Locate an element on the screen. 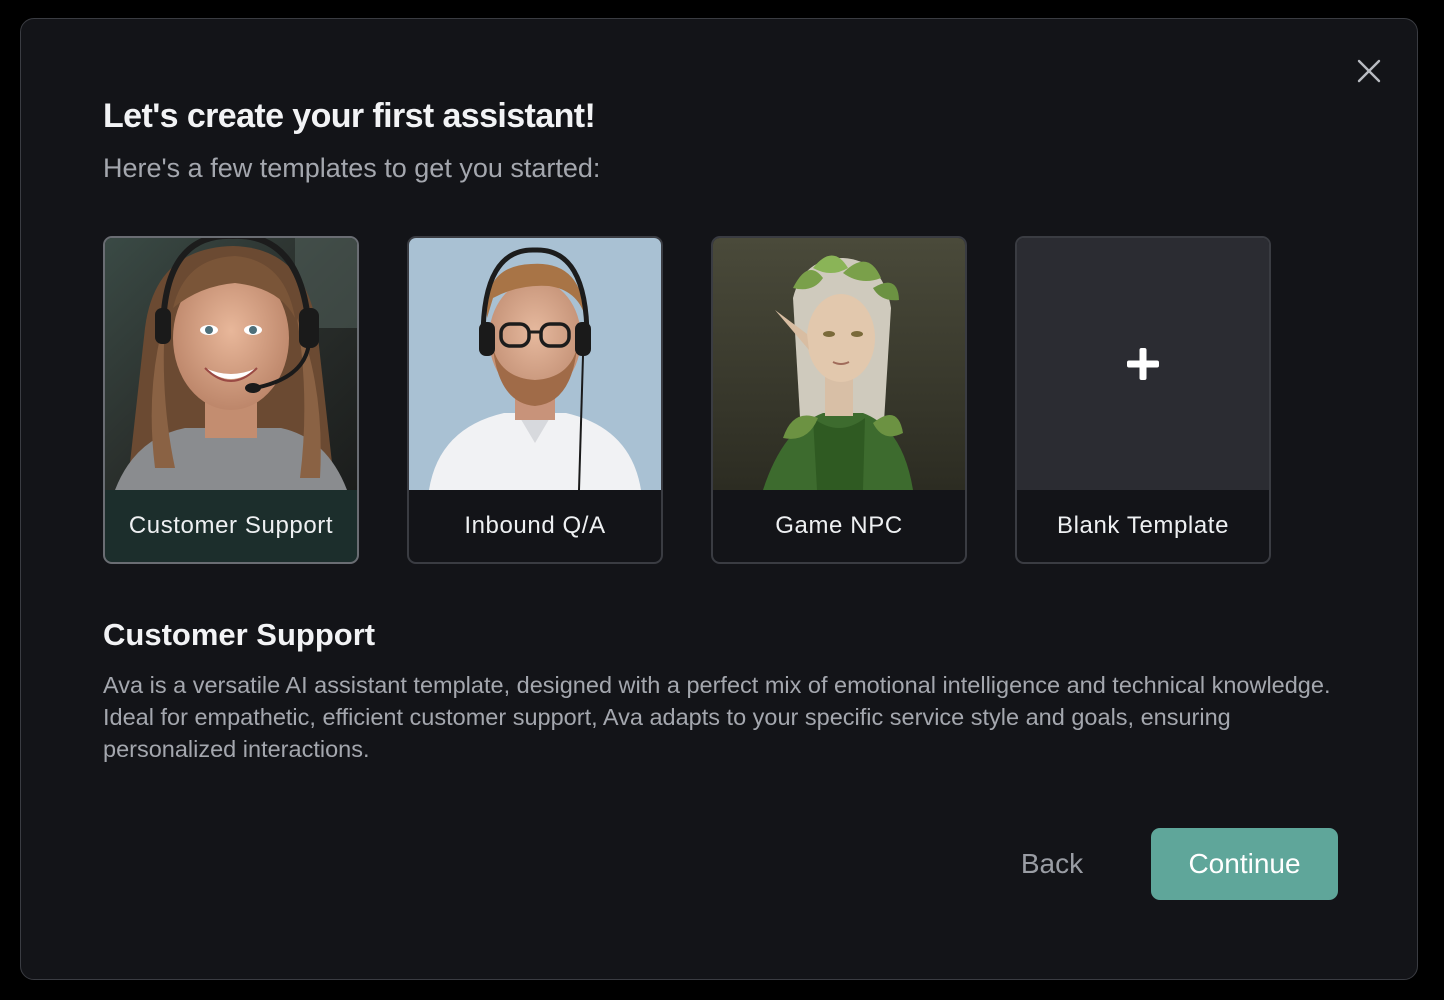  woman-with-headset-photo is located at coordinates (231, 364).